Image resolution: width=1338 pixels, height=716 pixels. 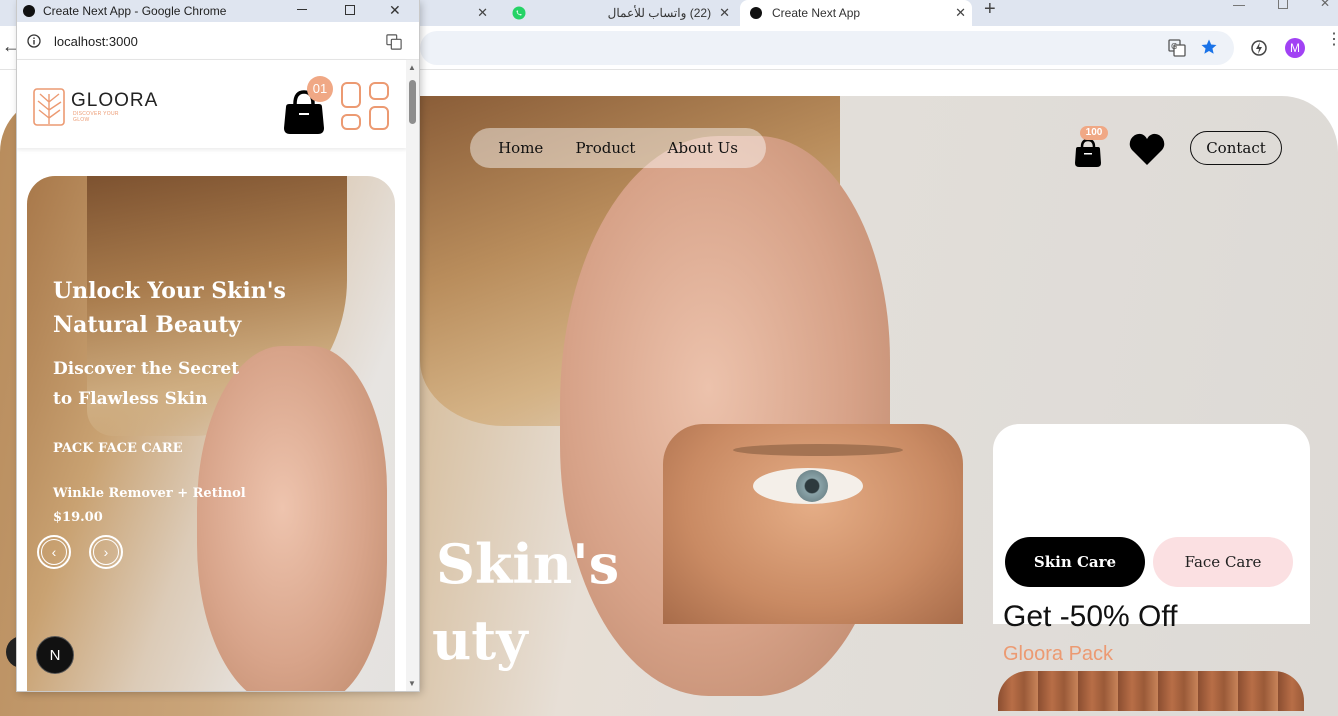 What do you see at coordinates (818, 450) in the screenshot?
I see `closeup-eyebrow` at bounding box center [818, 450].